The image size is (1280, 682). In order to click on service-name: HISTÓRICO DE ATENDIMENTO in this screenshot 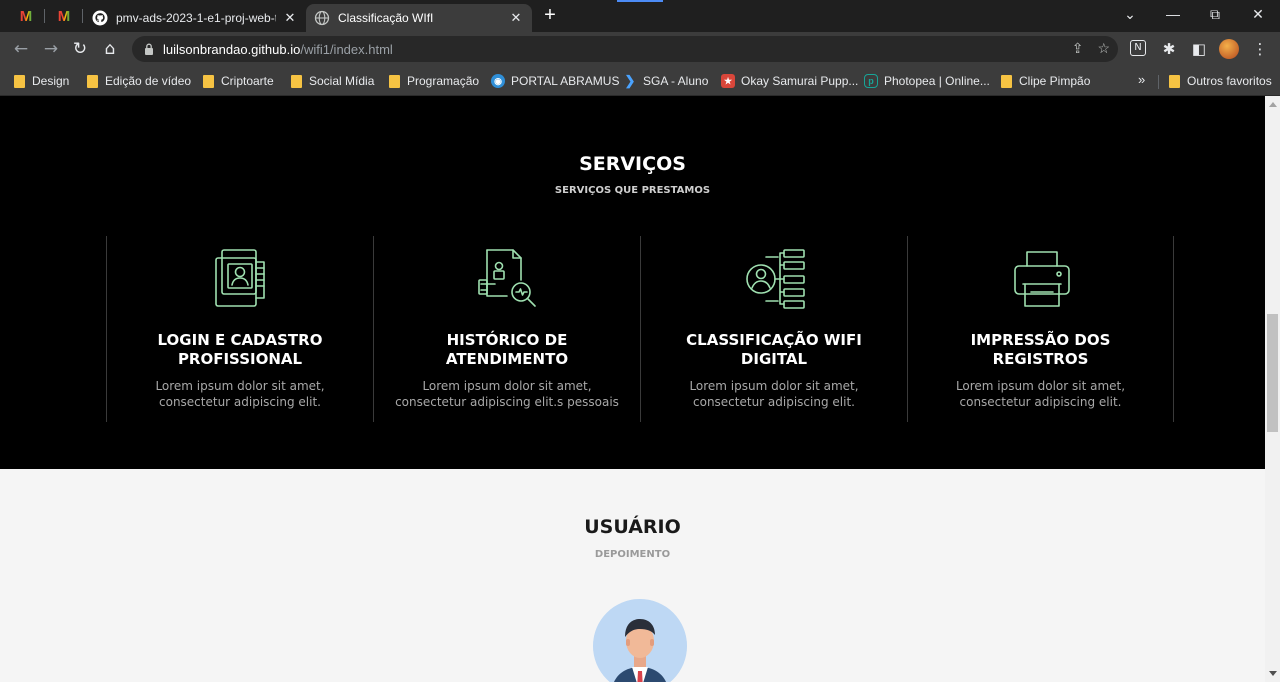, I will do `click(507, 349)`.